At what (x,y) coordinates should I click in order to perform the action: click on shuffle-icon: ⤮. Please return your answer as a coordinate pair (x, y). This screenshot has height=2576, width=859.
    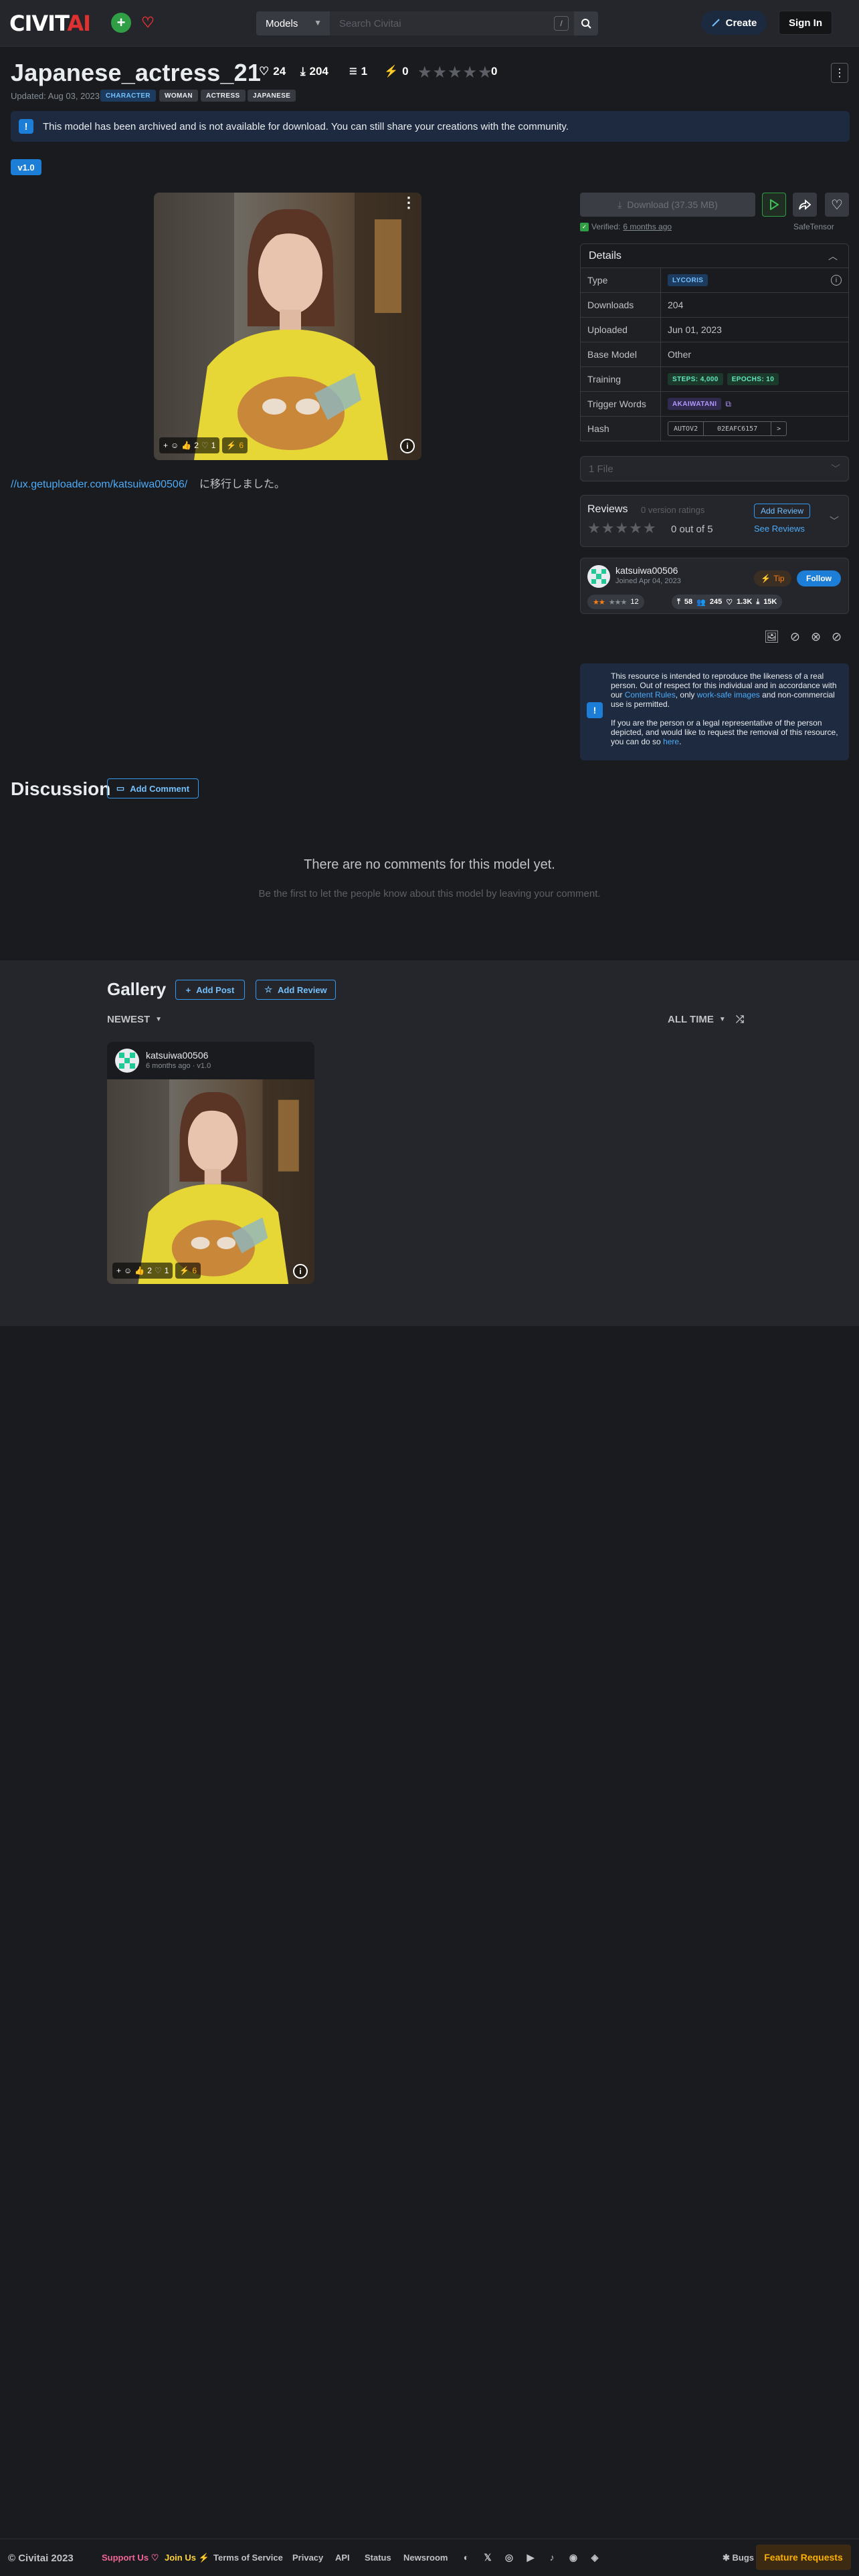
    Looking at the image, I should click on (740, 1020).